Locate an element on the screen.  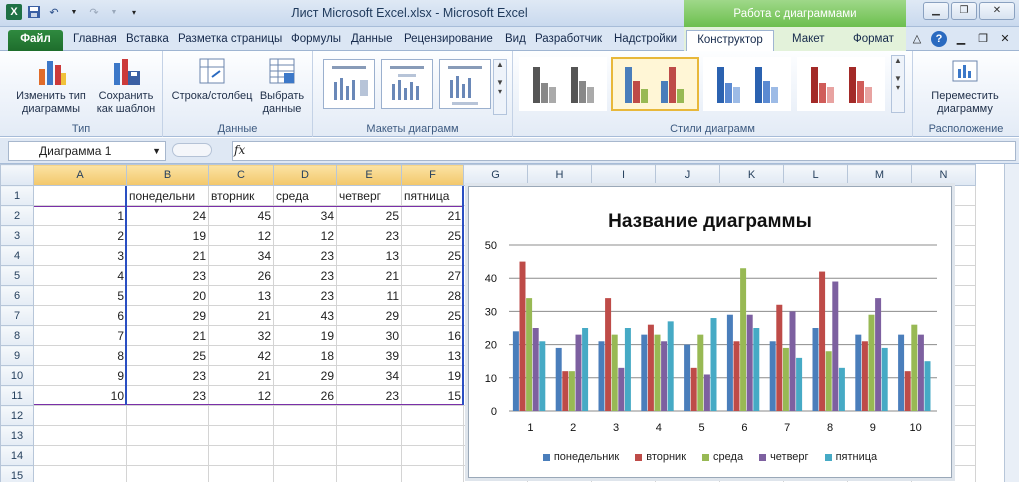
legend-item: пятница is located at coordinates (850, 457).